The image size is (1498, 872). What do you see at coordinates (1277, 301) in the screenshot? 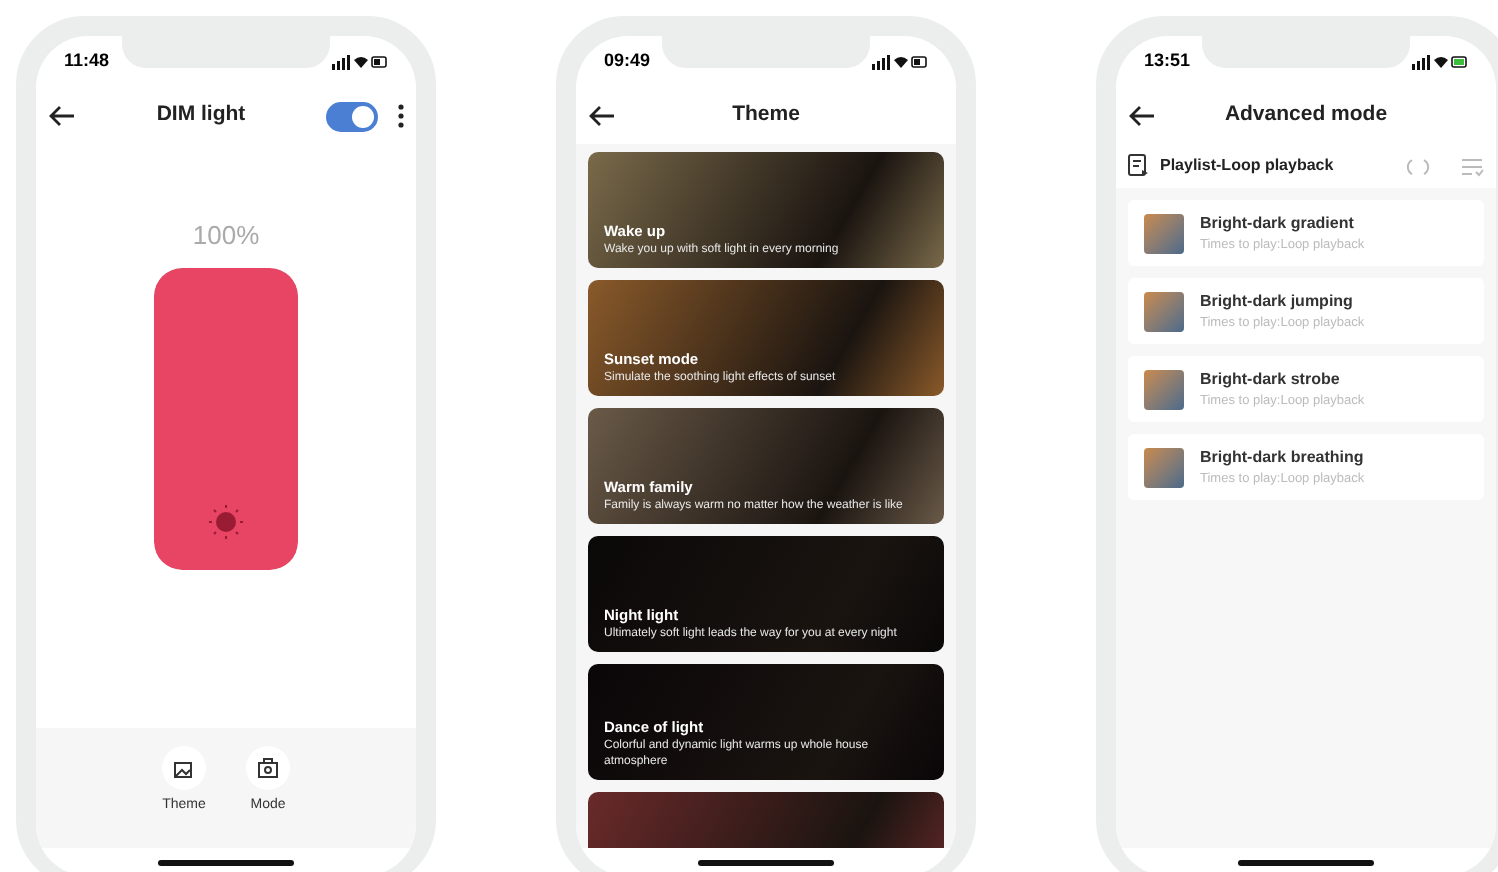
I see `item-title: Bright-dark jumping` at bounding box center [1277, 301].